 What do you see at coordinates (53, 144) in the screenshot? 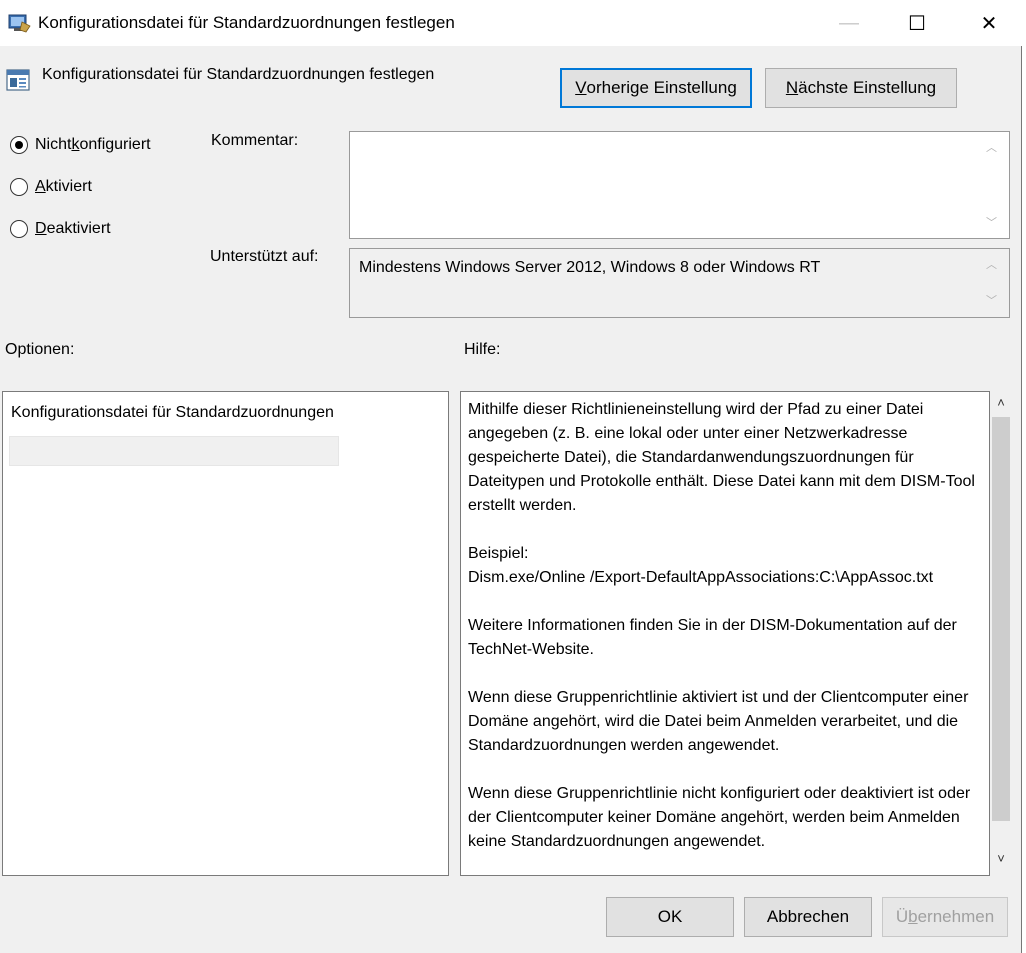
I see `radio-label-prefix: Nicht` at bounding box center [53, 144].